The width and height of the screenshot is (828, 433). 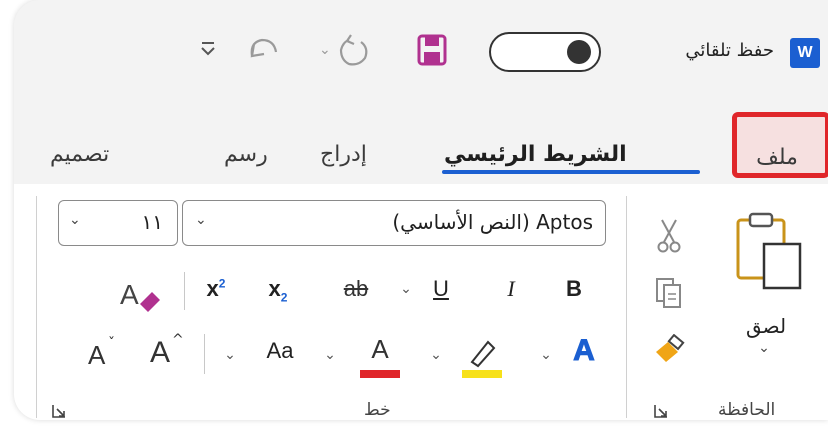 I want to click on redo-icon, so click(x=264, y=50).